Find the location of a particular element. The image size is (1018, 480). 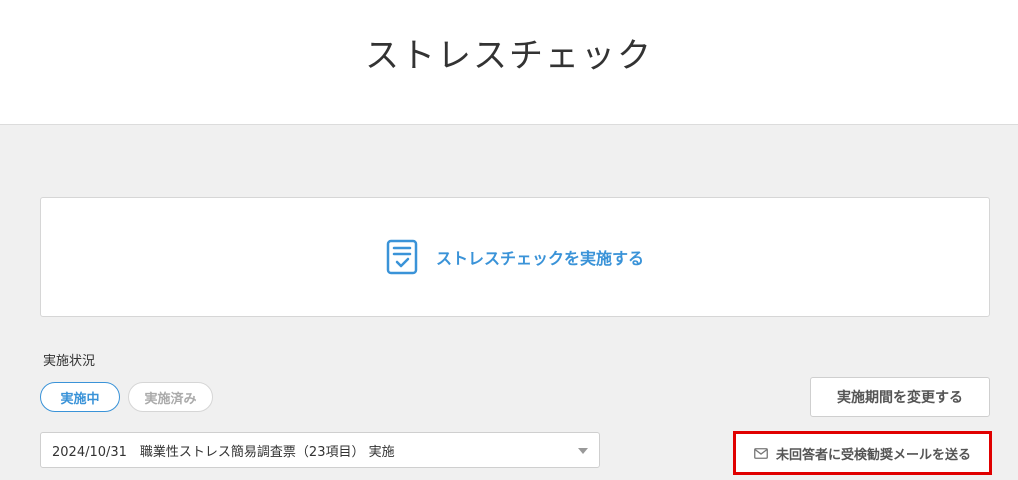

tab-in-progress: 実施中 is located at coordinates (80, 397).